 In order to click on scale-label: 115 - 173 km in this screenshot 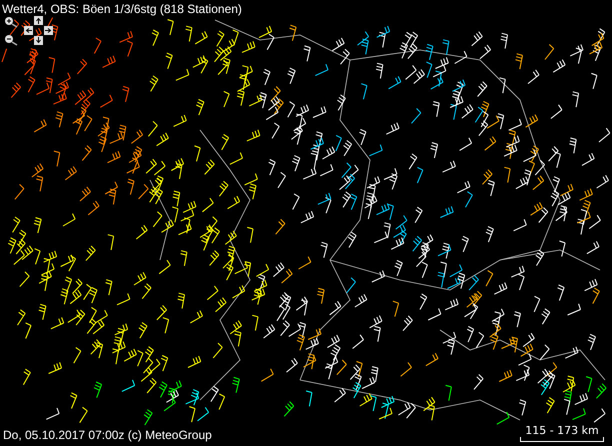, I will do `click(562, 430)`.